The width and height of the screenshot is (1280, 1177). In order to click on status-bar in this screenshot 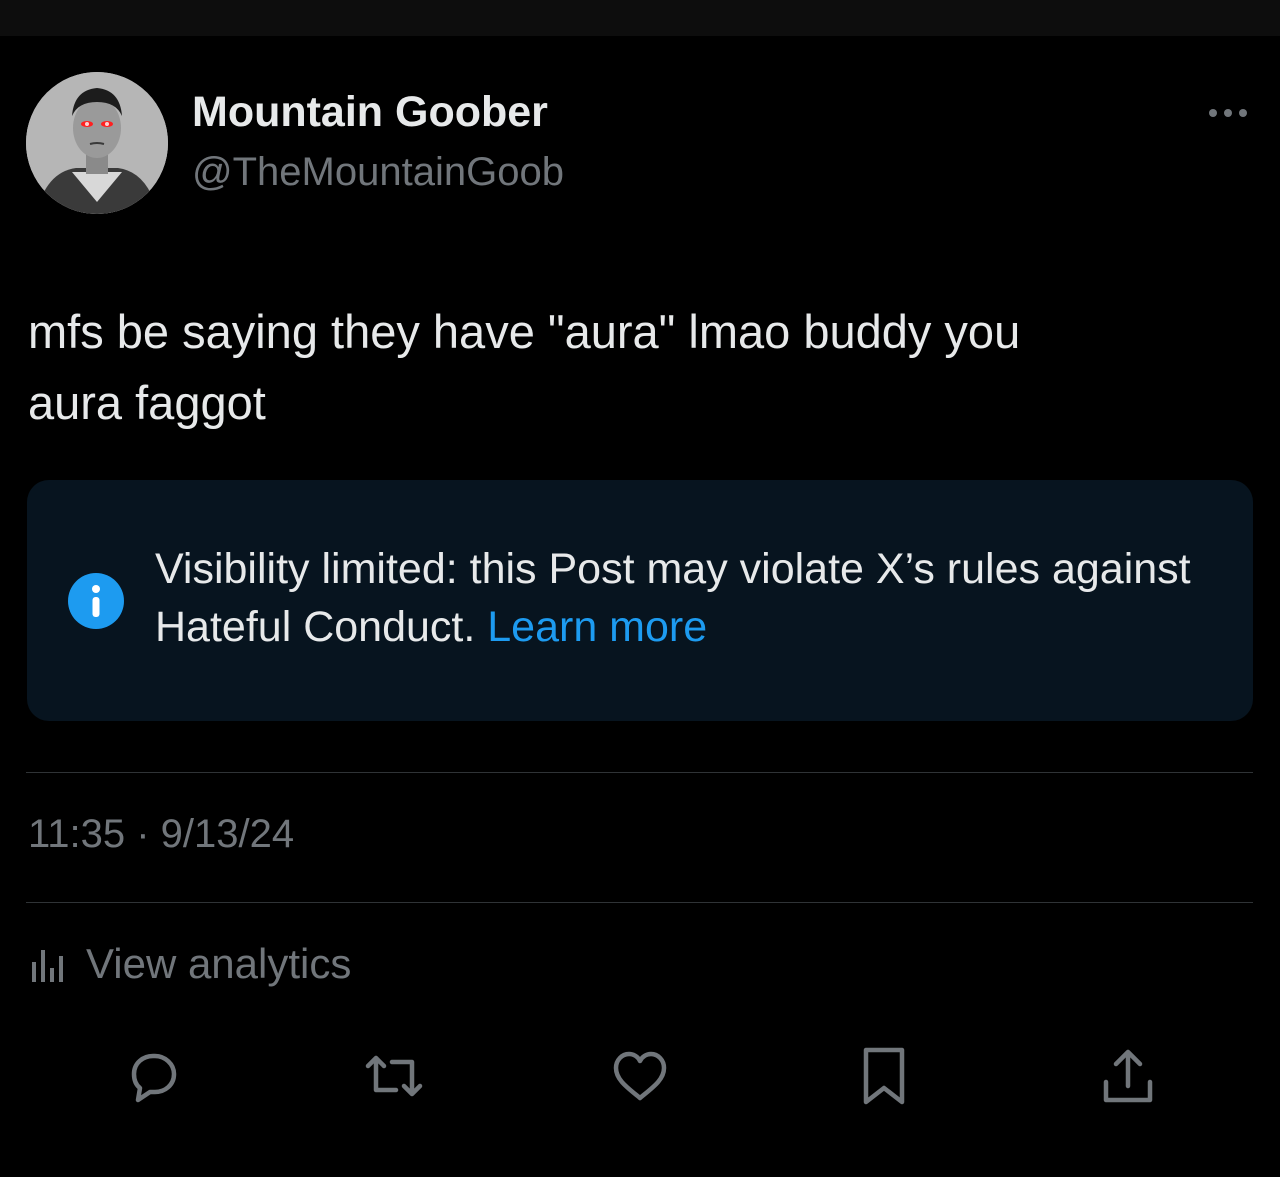, I will do `click(640, 18)`.